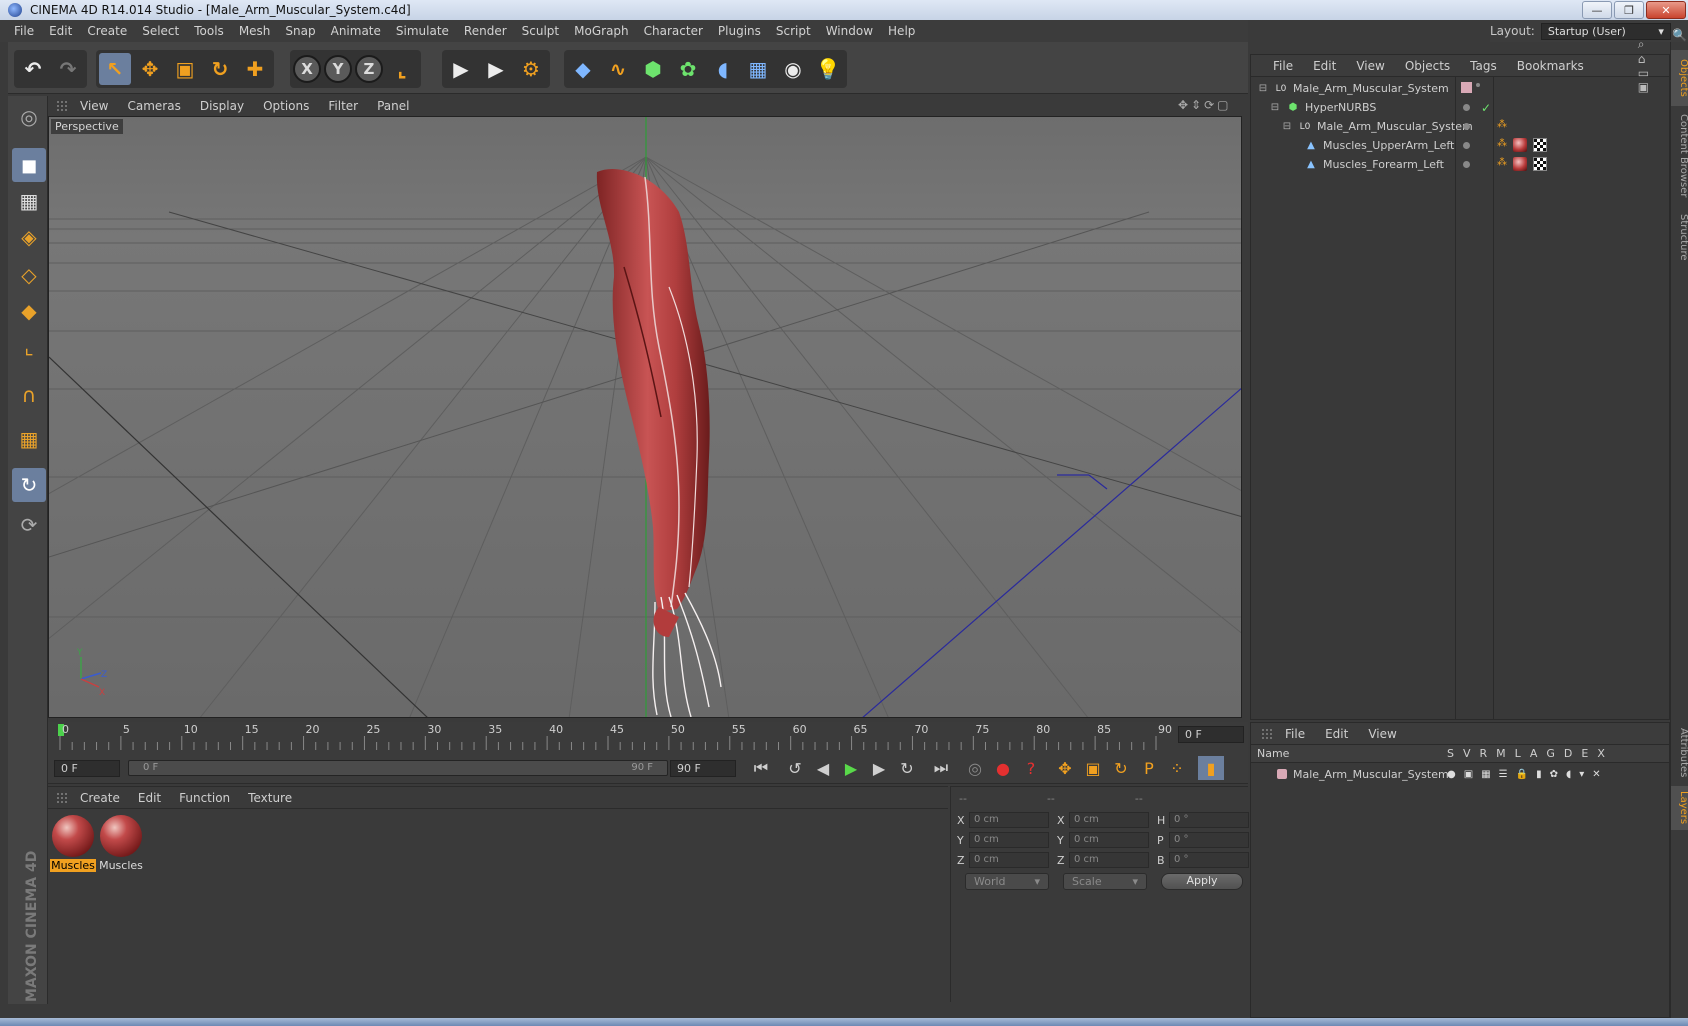 The image size is (1688, 1026). What do you see at coordinates (1679, 35) in the screenshot?
I see `search-icon: 🔍` at bounding box center [1679, 35].